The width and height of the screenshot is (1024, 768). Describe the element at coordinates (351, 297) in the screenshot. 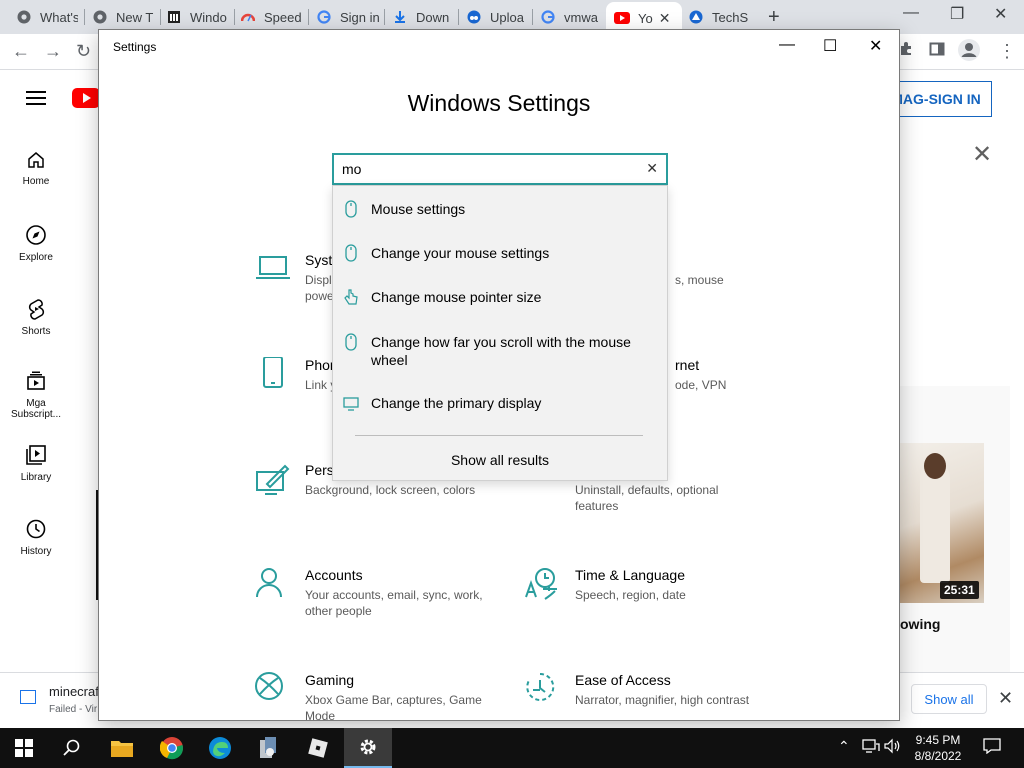

I see `pointer-hand-icon` at that location.